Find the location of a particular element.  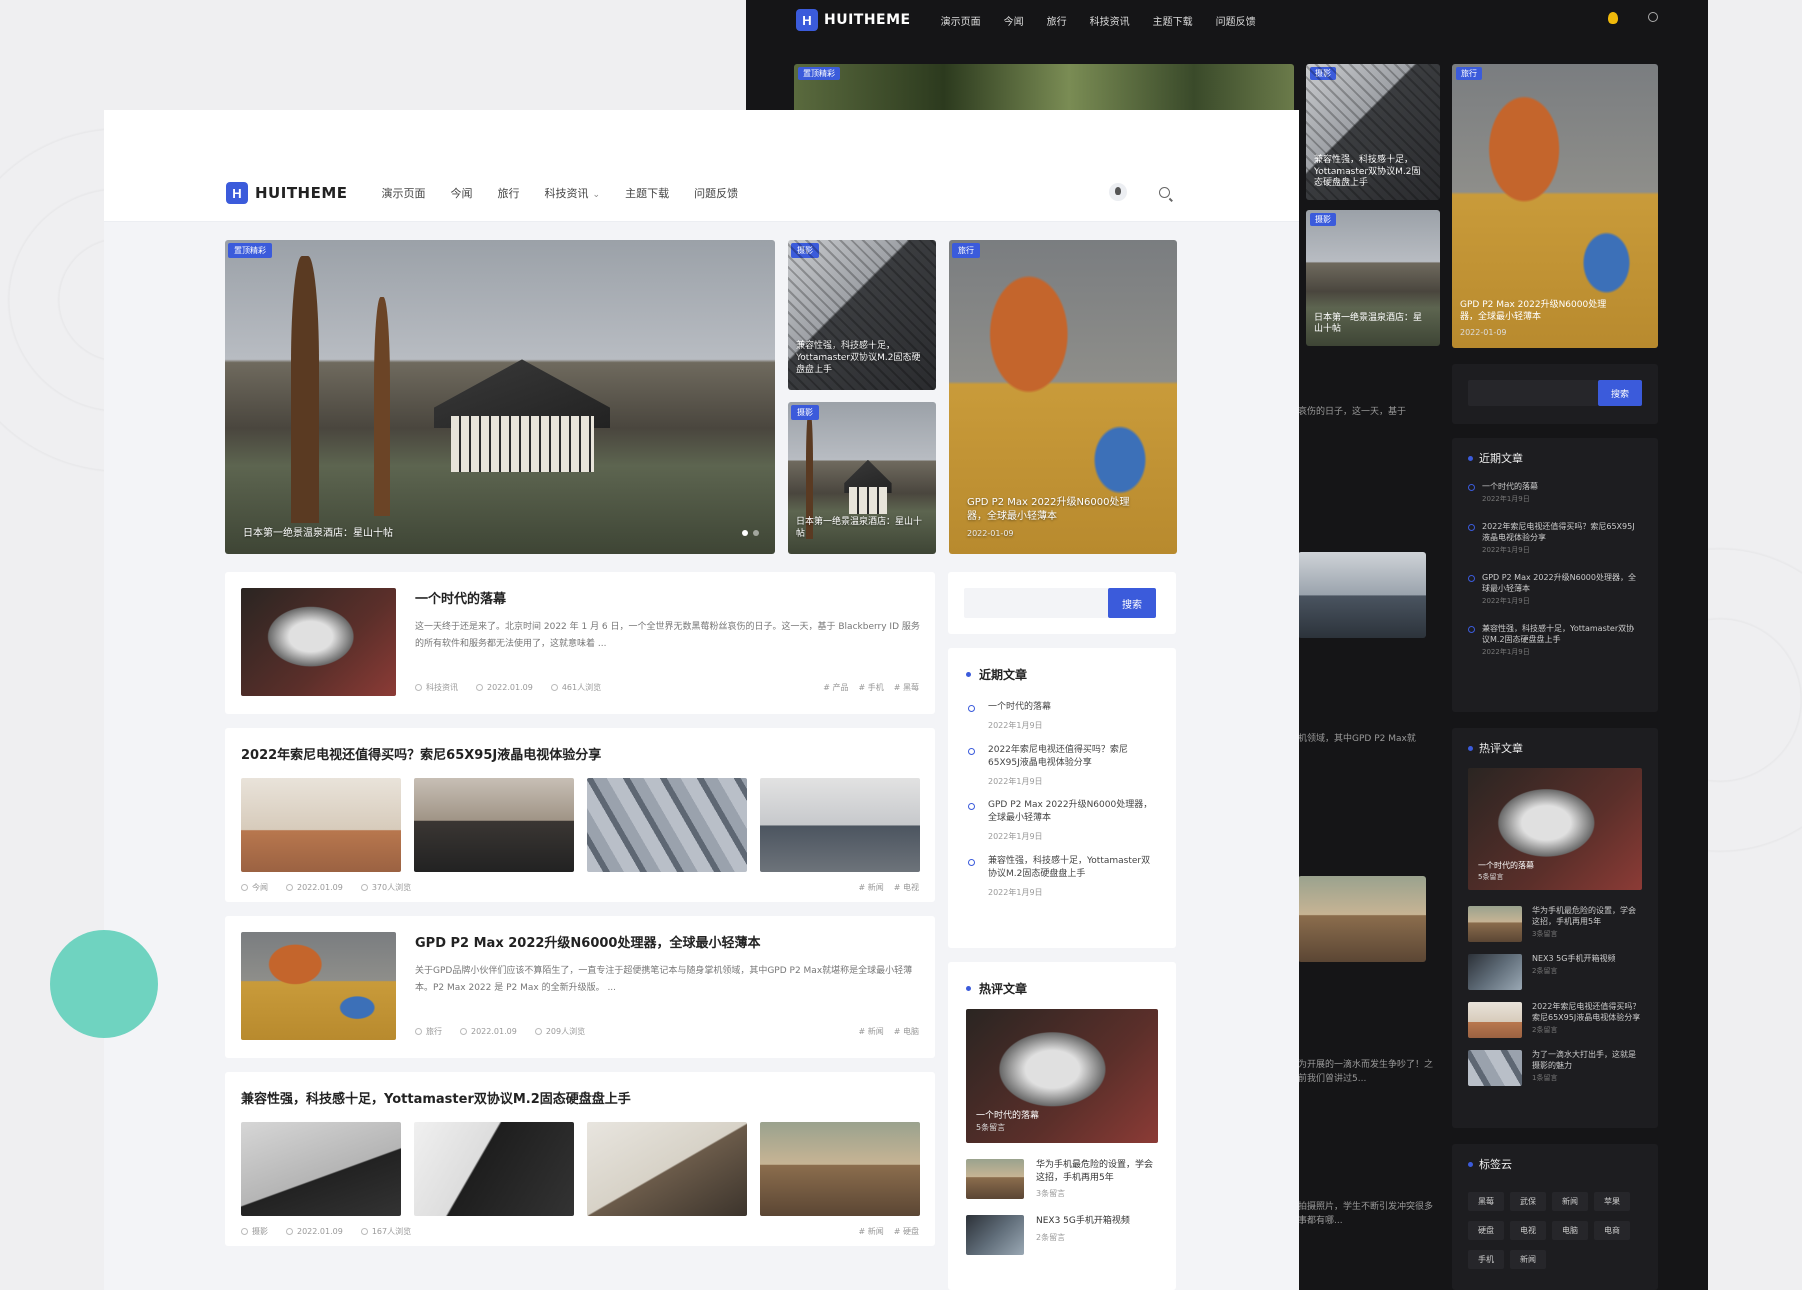

dark-hot-big: 一个时代的落幕 5条留言 is located at coordinates (1555, 829).